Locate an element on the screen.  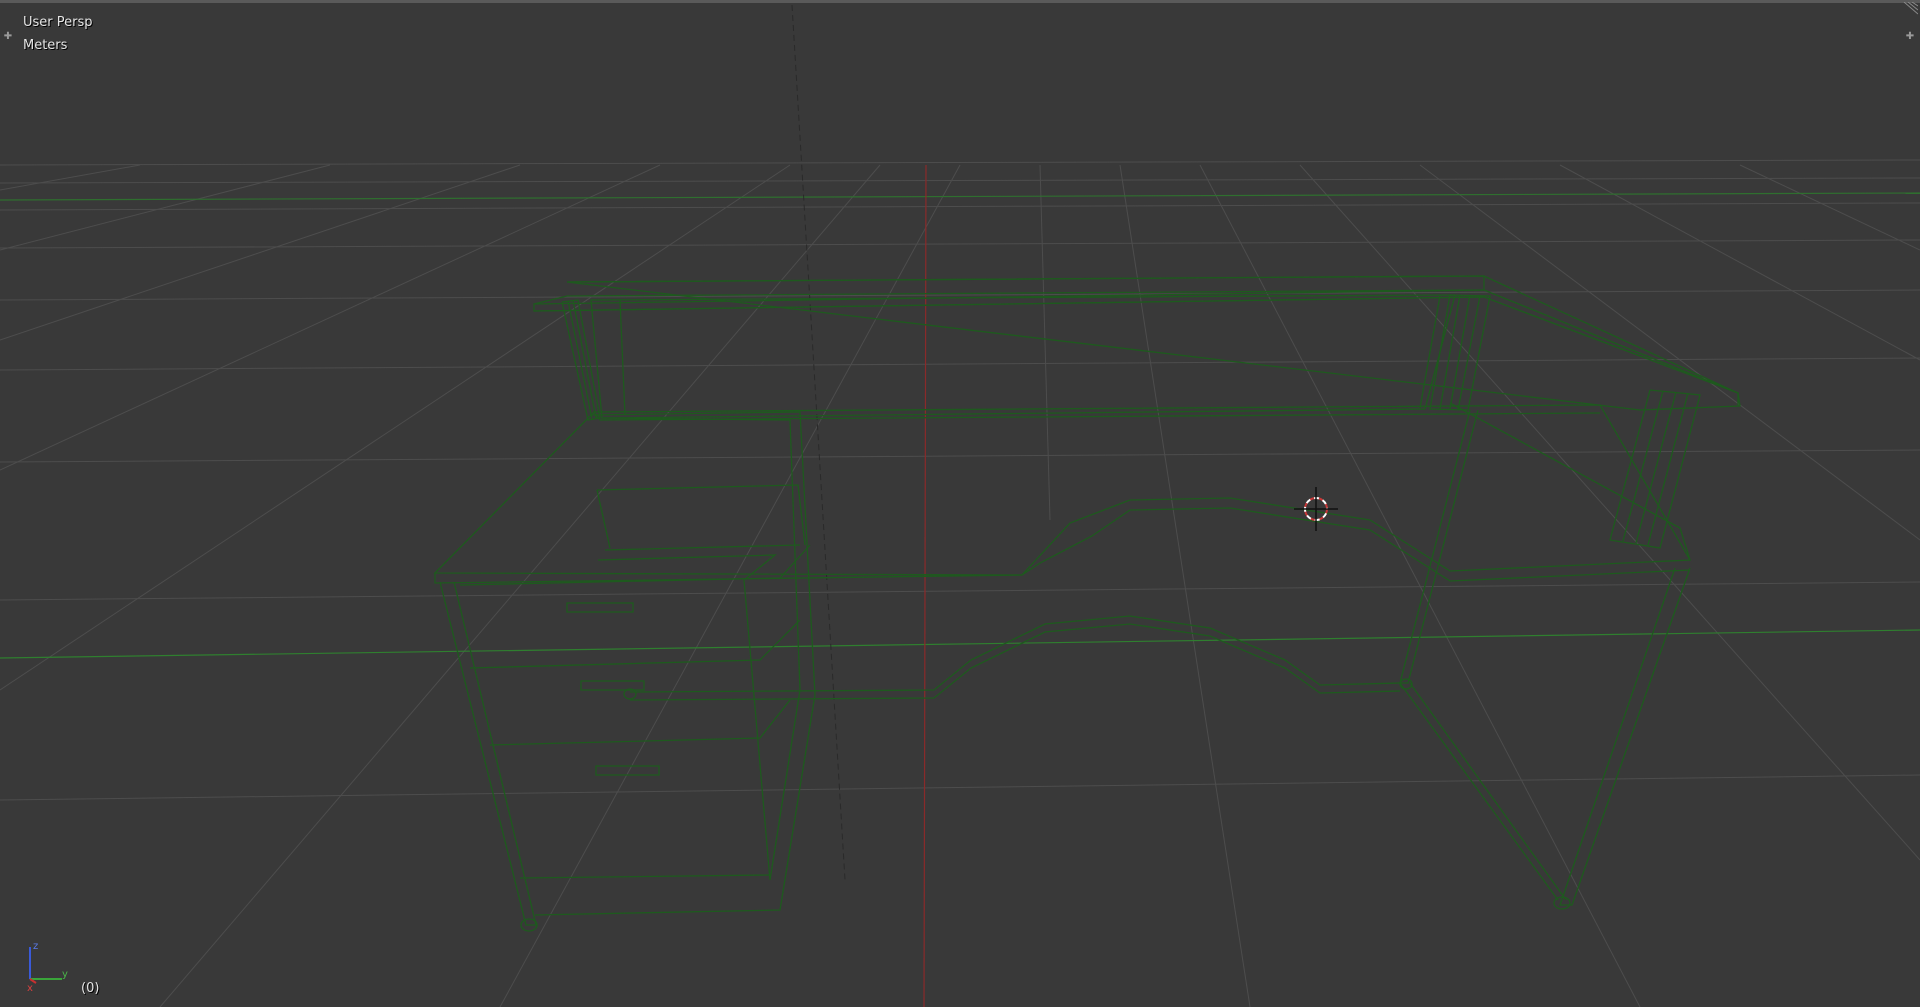
leg-front-left is located at coordinates (488, 753).